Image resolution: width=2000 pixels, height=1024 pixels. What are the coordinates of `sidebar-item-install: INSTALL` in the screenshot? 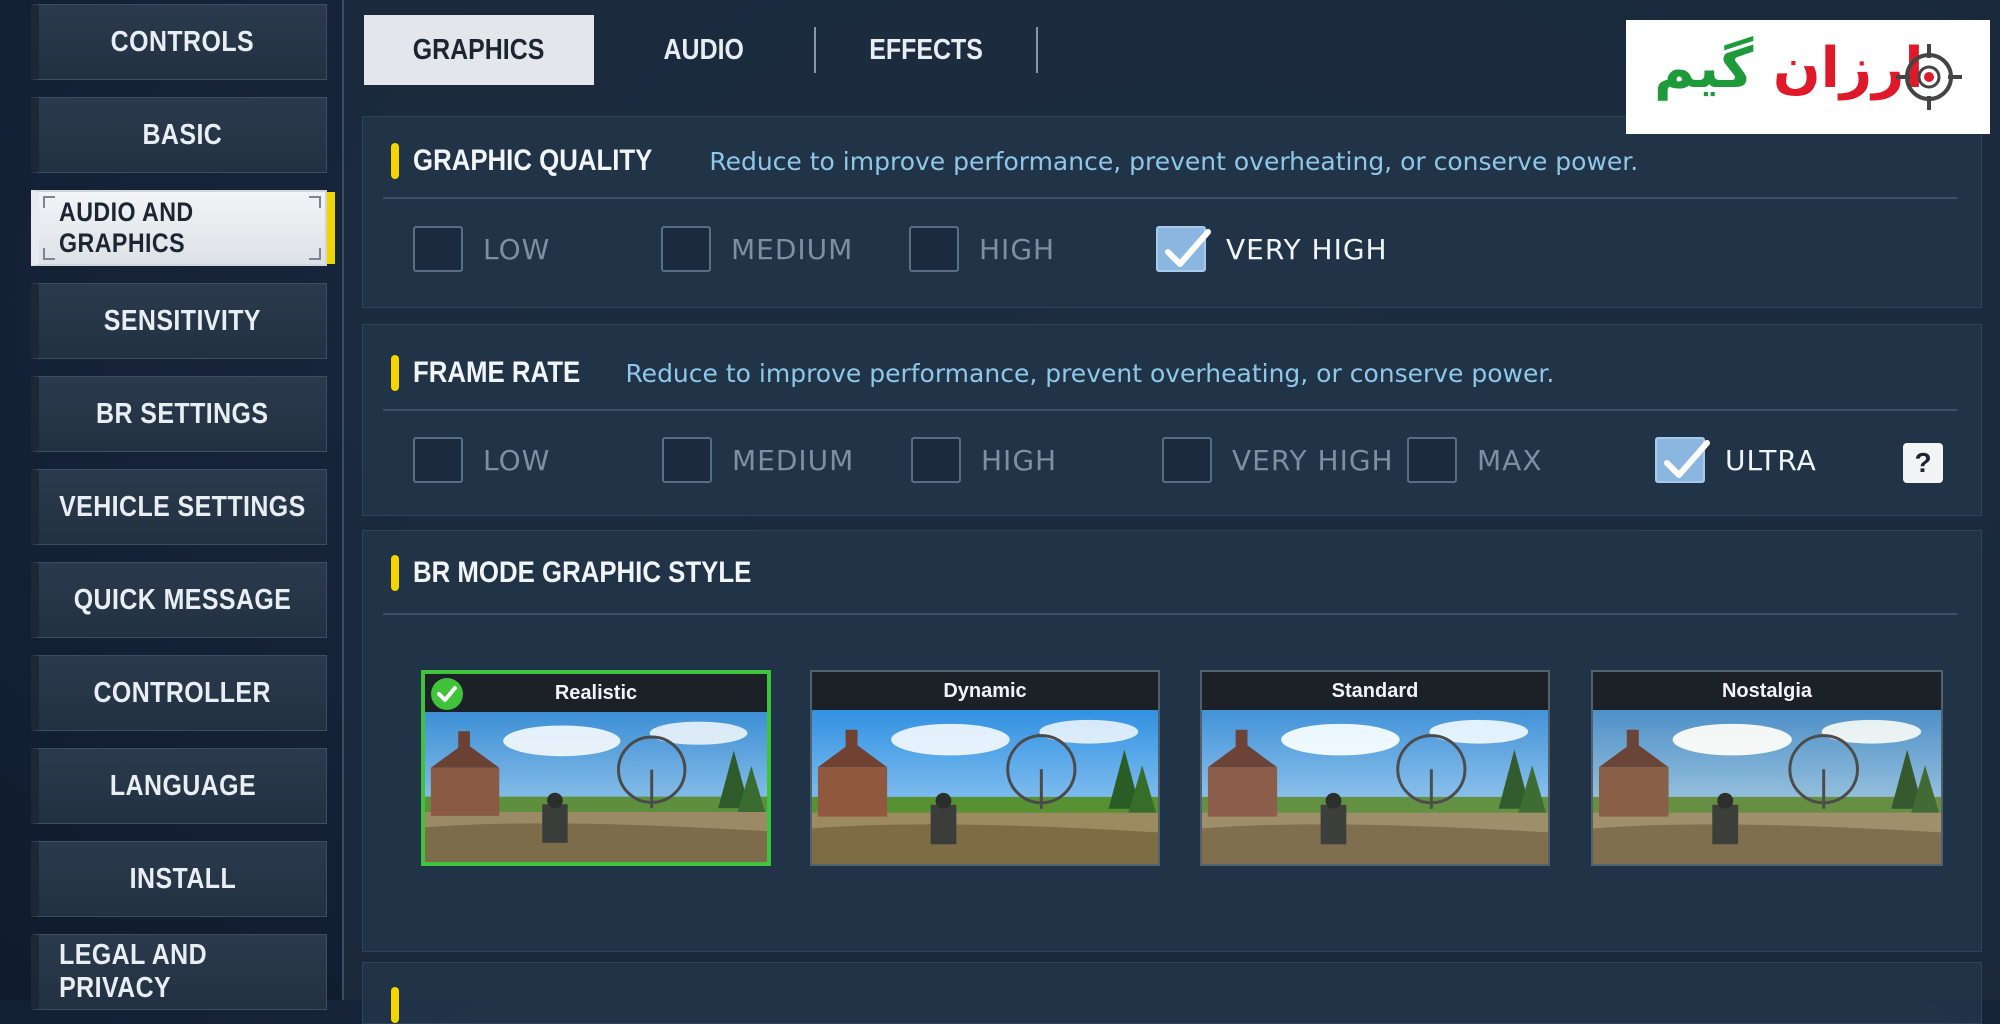 It's located at (179, 879).